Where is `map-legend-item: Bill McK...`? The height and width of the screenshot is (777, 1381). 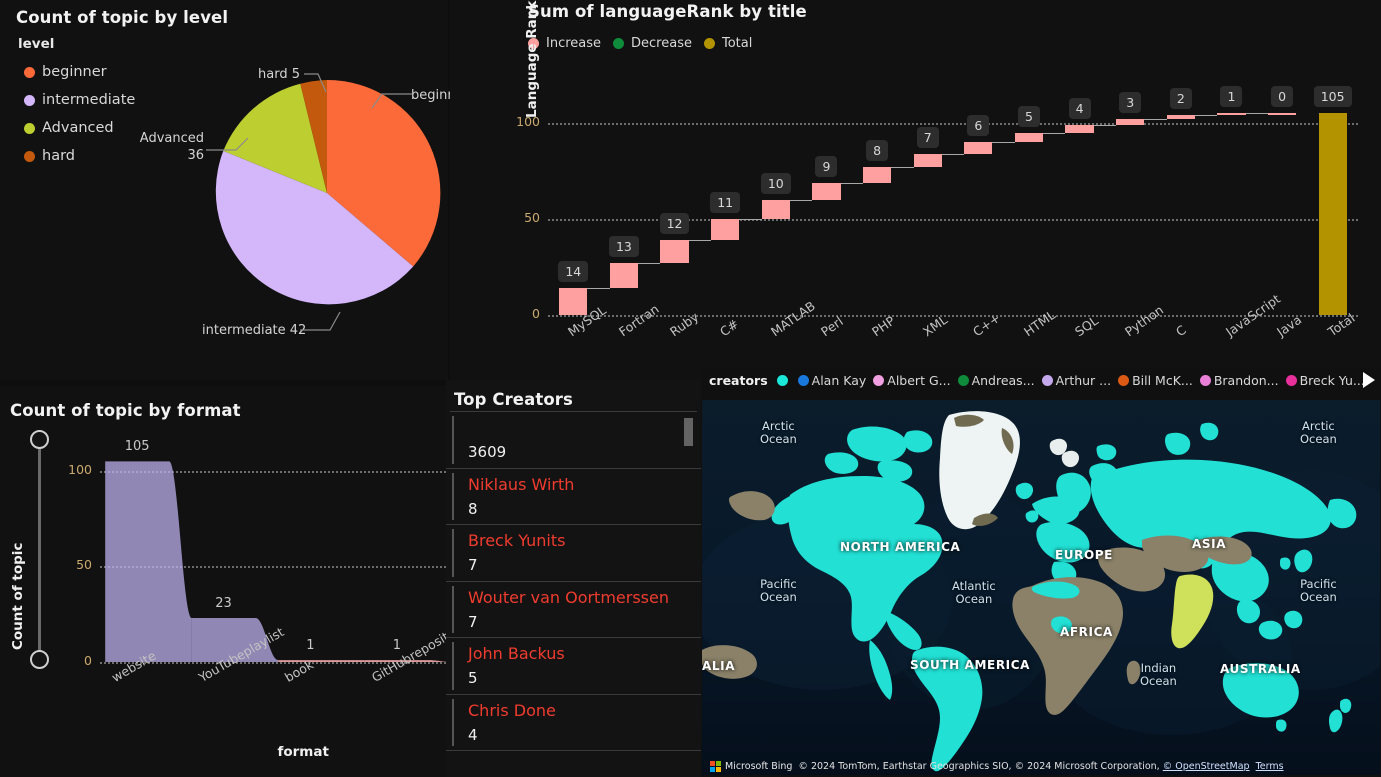 map-legend-item: Bill McK... is located at coordinates (1155, 380).